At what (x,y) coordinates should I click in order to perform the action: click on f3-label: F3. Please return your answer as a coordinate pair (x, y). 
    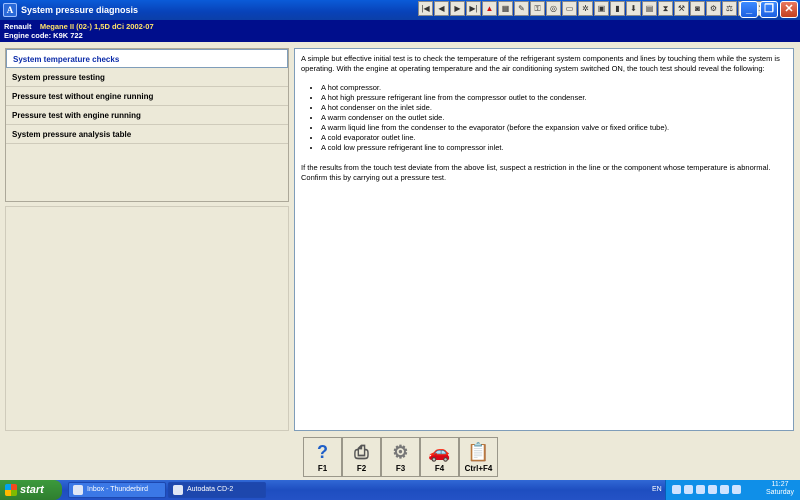
    Looking at the image, I should click on (400, 468).